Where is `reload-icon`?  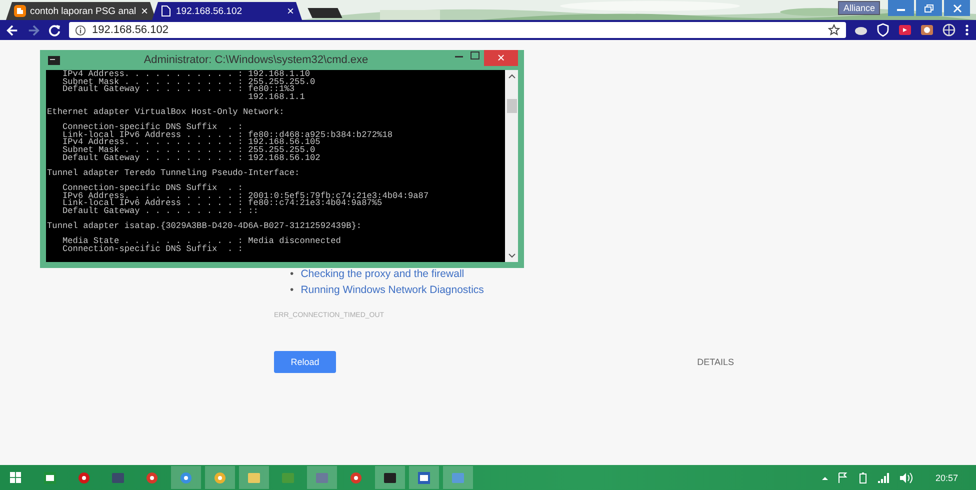
reload-icon is located at coordinates (54, 30).